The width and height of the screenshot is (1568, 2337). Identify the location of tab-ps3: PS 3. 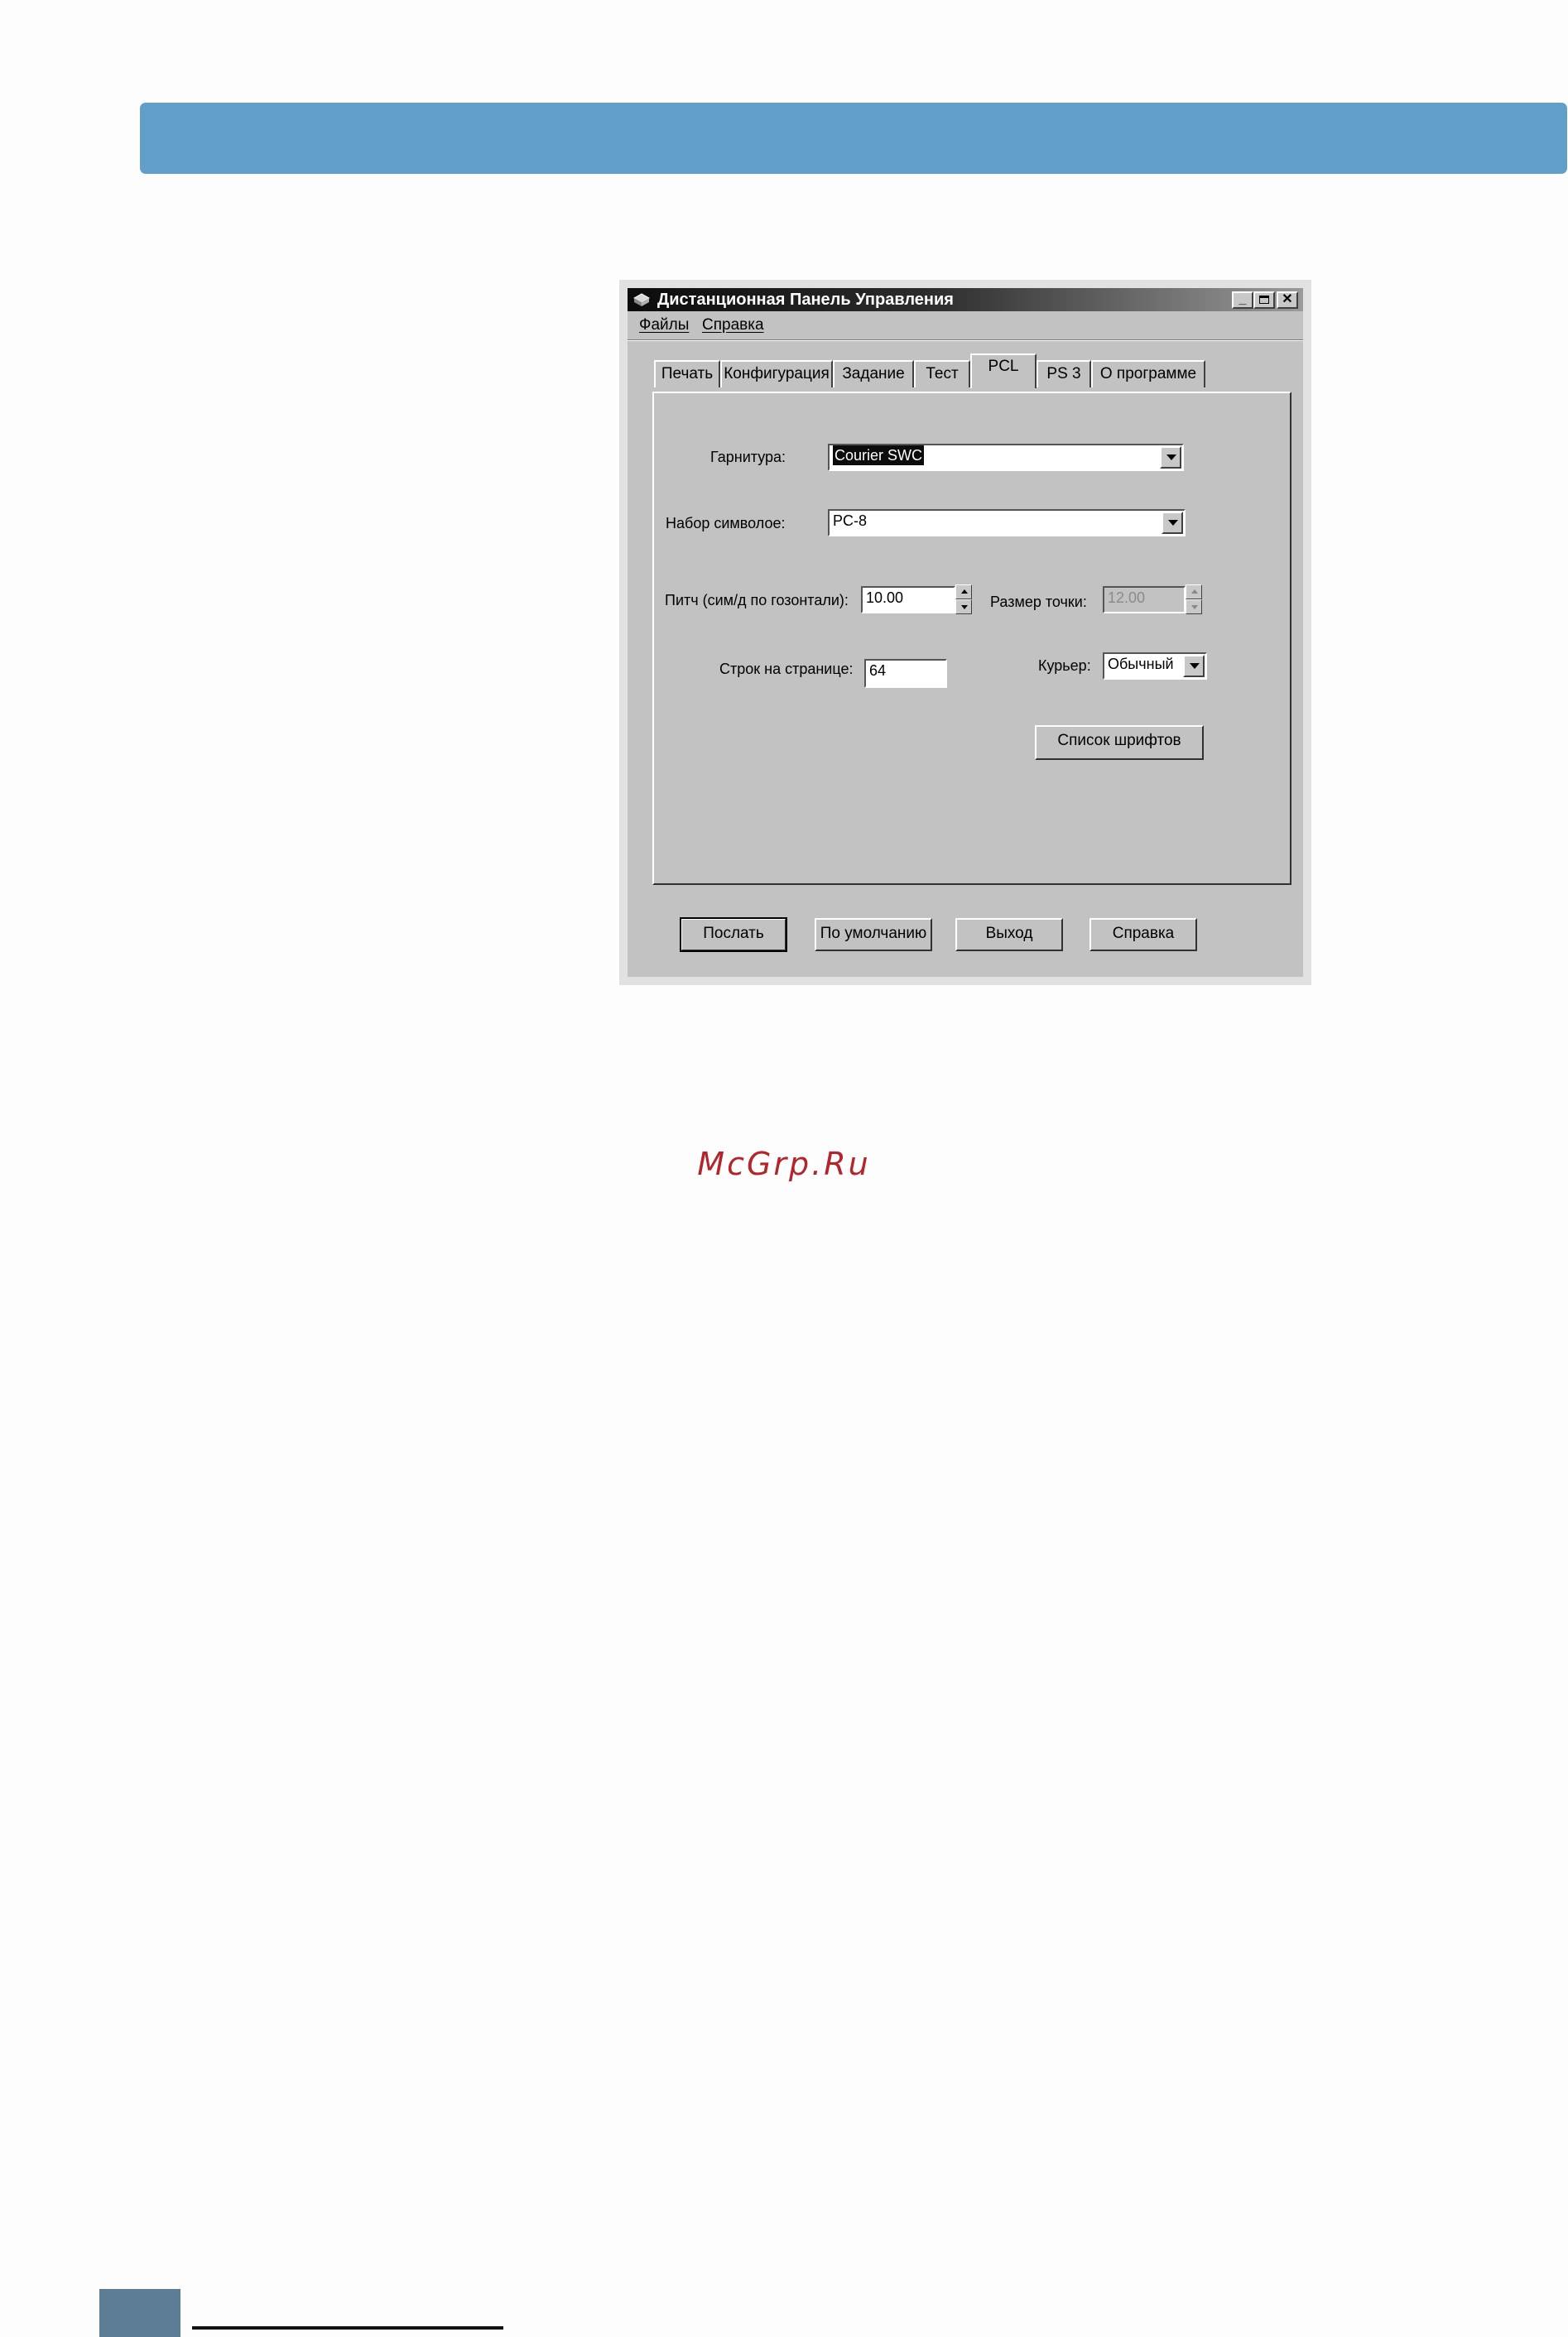
(1064, 373).